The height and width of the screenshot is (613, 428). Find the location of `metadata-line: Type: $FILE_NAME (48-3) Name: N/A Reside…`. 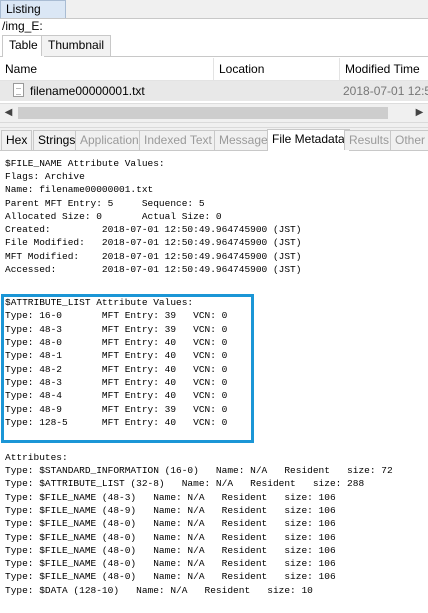

metadata-line: Type: $FILE_NAME (48-3) Name: N/A Reside… is located at coordinates (170, 497).